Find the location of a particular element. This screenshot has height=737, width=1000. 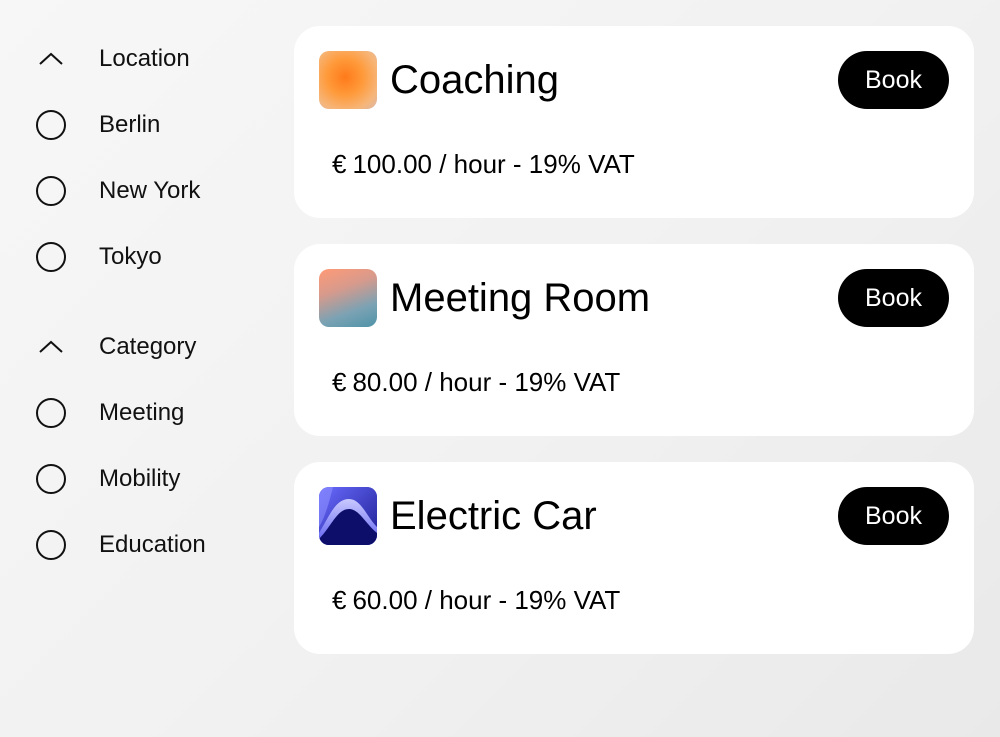

option-label: Meeting is located at coordinates (142, 412).